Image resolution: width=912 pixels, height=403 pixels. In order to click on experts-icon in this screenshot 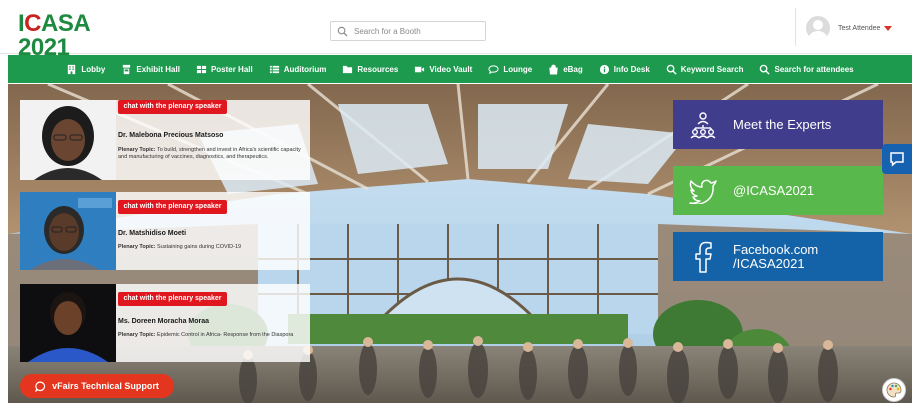, I will do `click(703, 125)`.